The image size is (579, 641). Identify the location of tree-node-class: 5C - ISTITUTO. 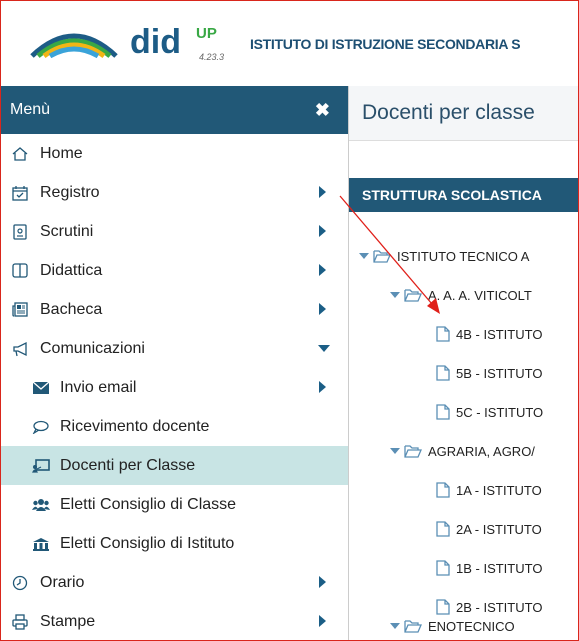
(489, 412).